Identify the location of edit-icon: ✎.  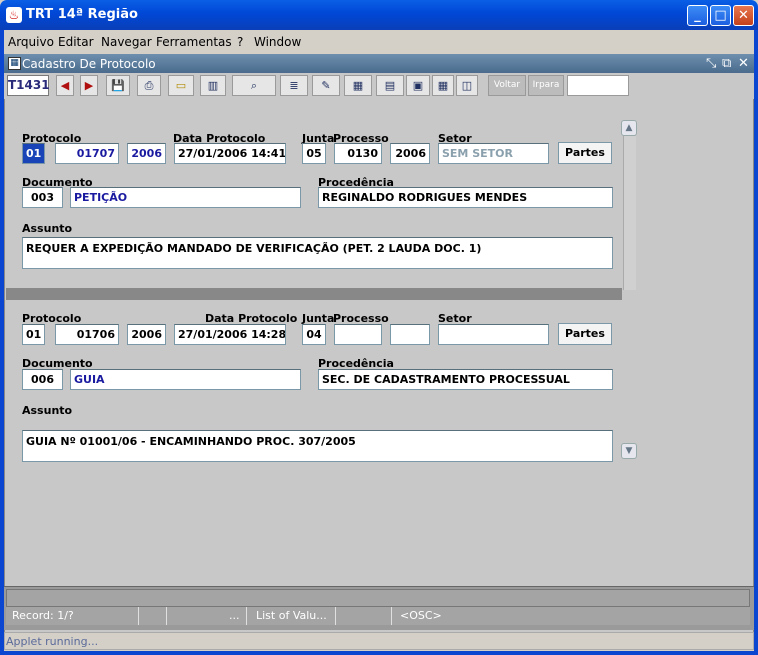
(326, 85).